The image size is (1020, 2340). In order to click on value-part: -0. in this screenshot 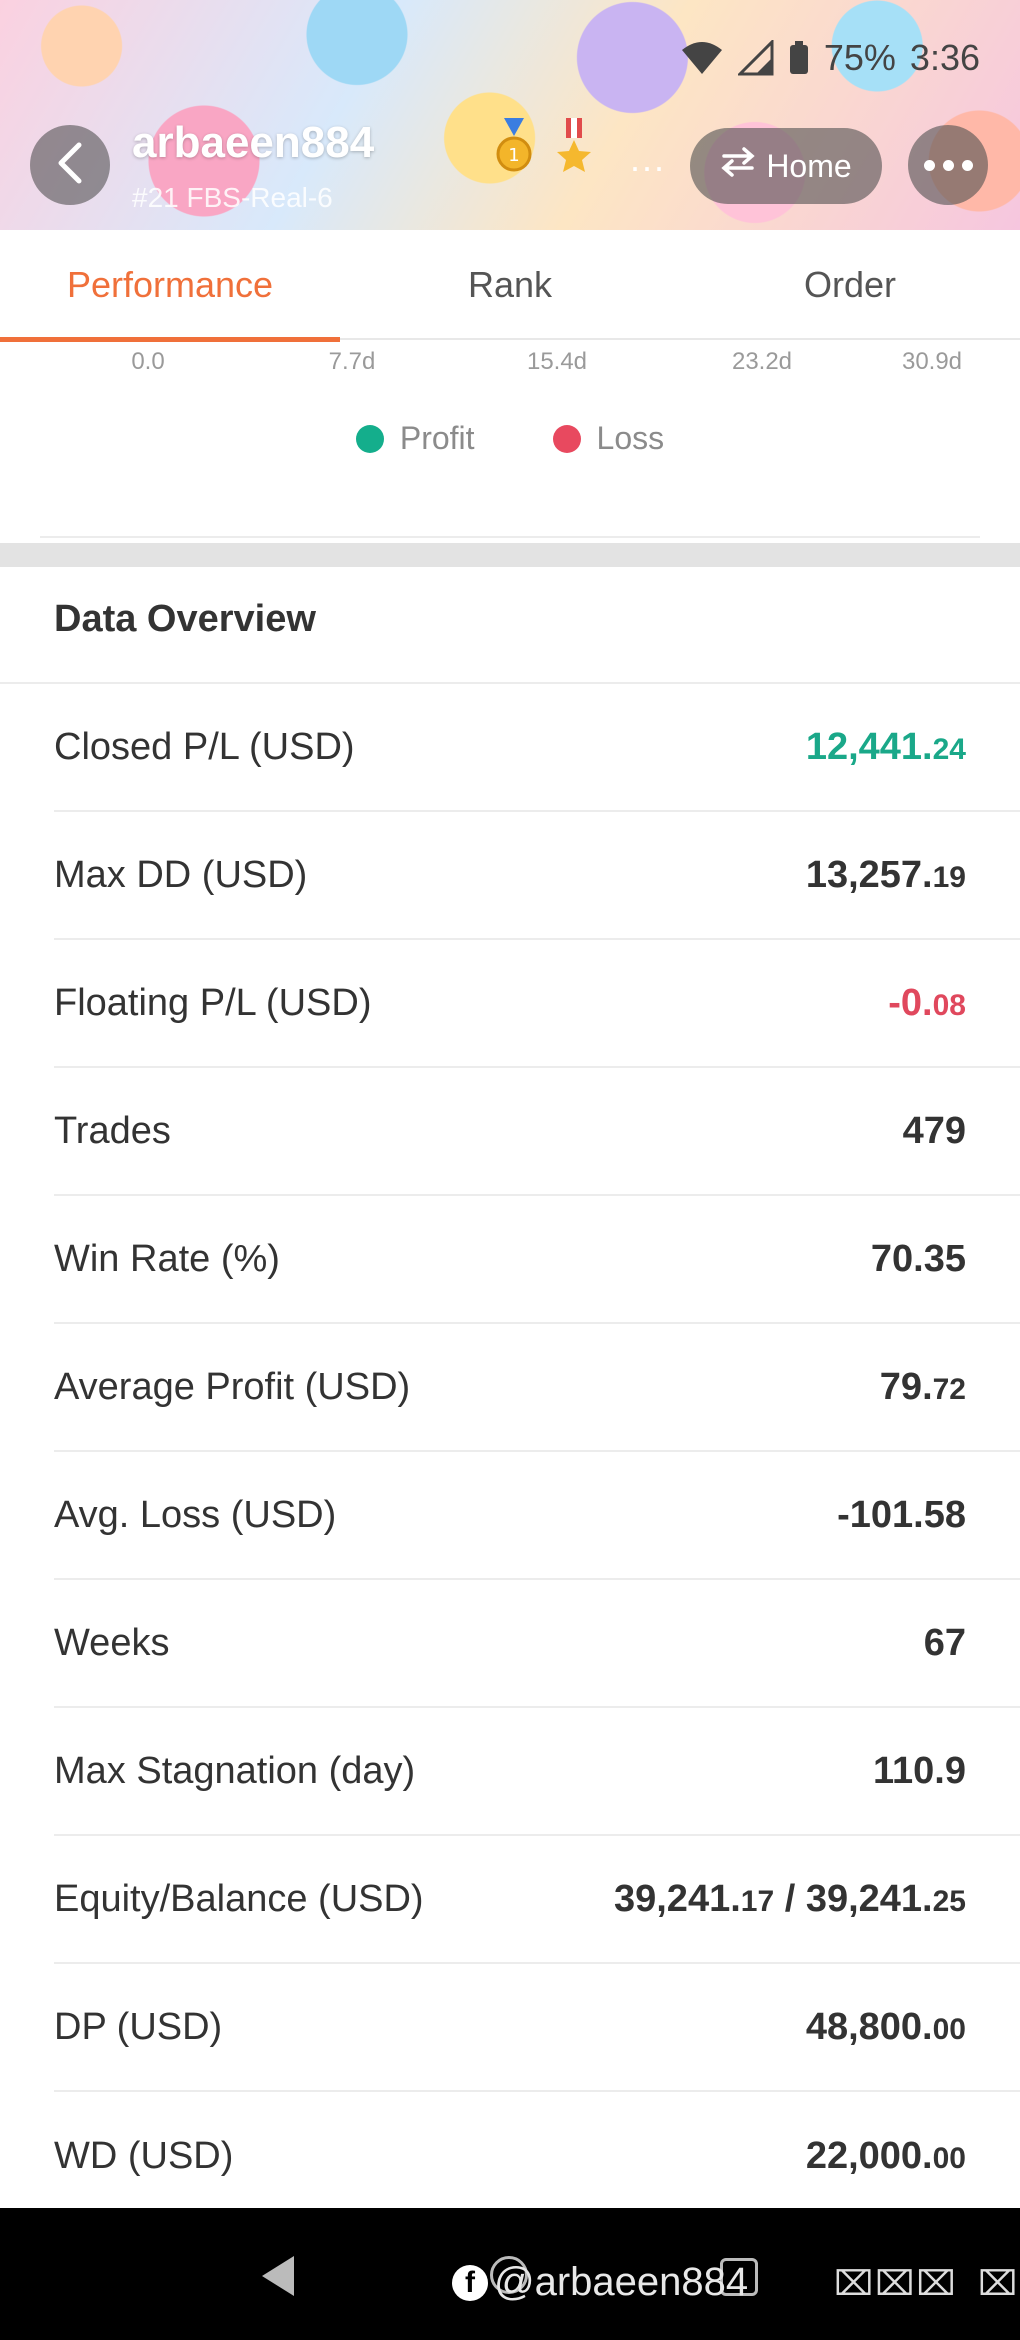, I will do `click(910, 1002)`.